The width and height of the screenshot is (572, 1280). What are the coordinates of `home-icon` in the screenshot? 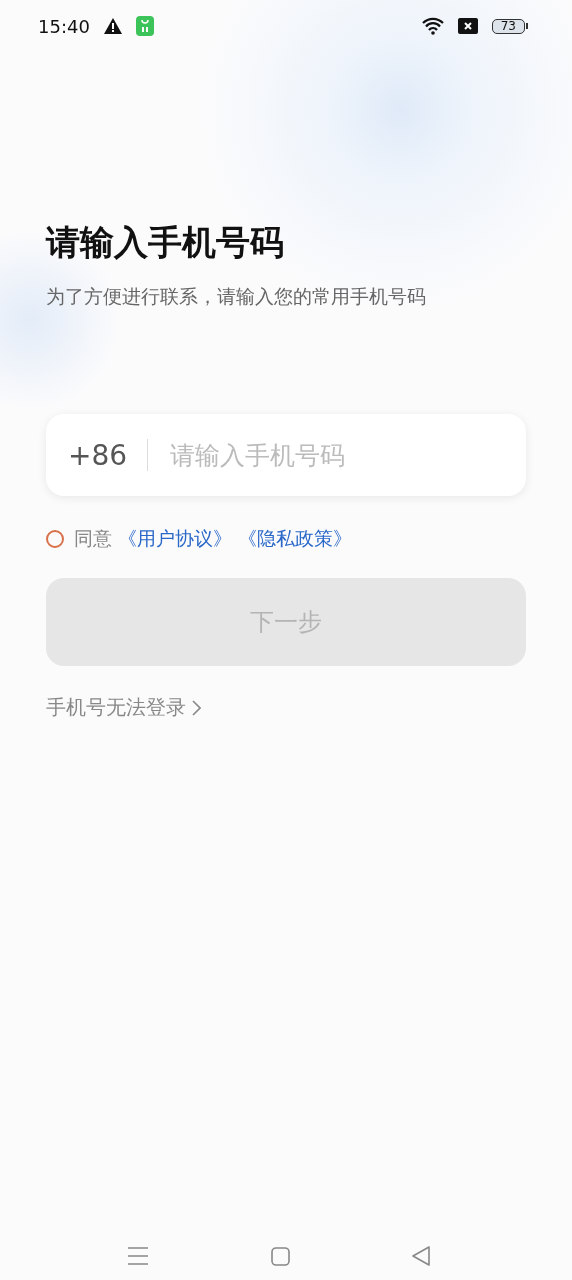 It's located at (280, 1256).